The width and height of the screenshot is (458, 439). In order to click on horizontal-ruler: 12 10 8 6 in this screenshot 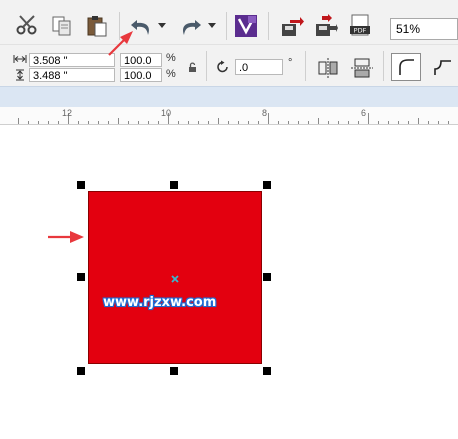, I will do `click(229, 116)`.